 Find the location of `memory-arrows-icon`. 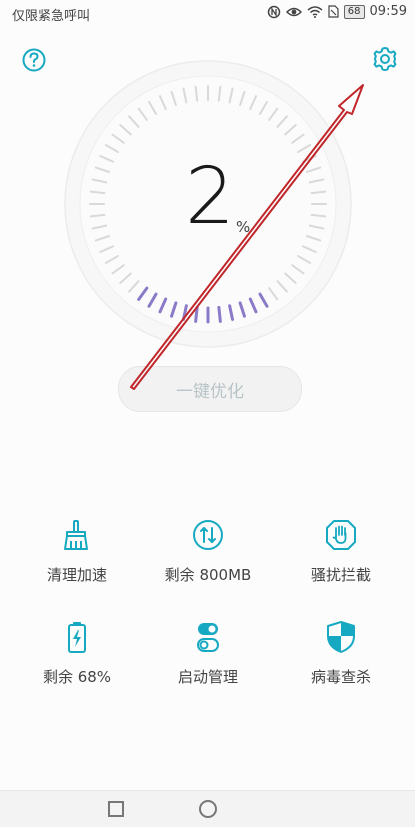

memory-arrows-icon is located at coordinates (208, 535).